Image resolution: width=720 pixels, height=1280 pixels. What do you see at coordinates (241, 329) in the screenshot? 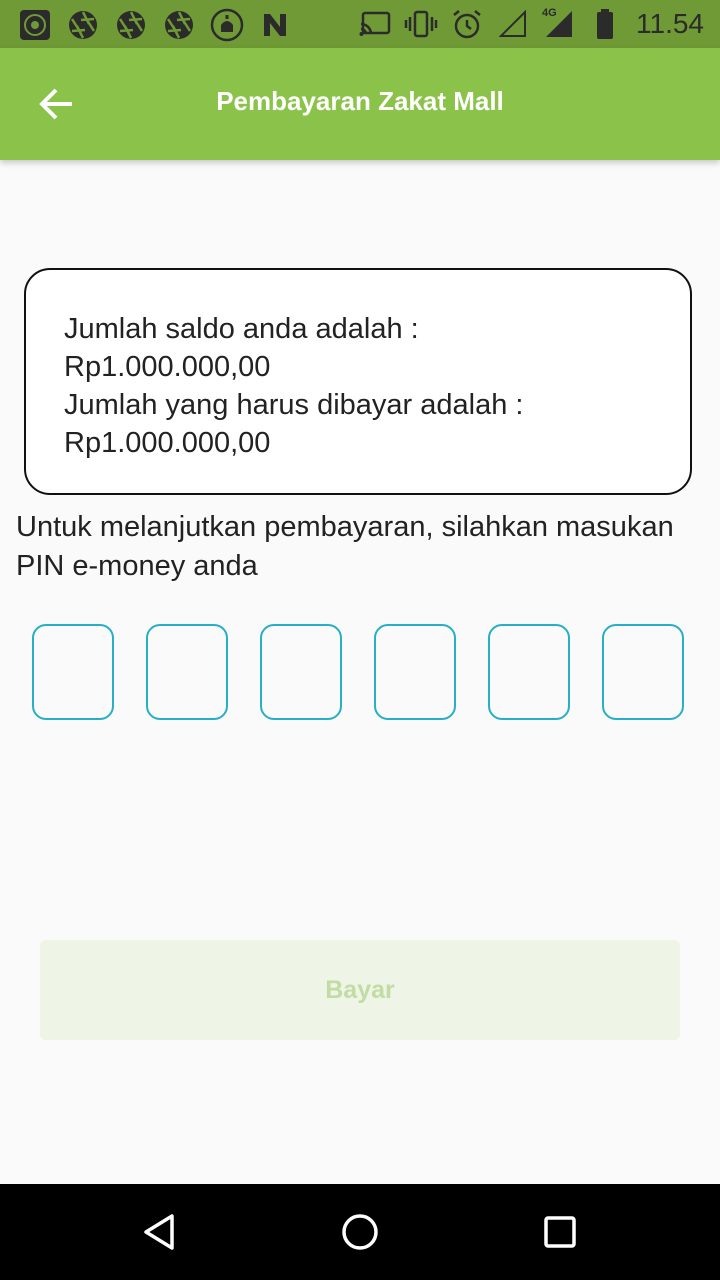
I see `balance-label: Jumlah saldo anda adalah :` at bounding box center [241, 329].